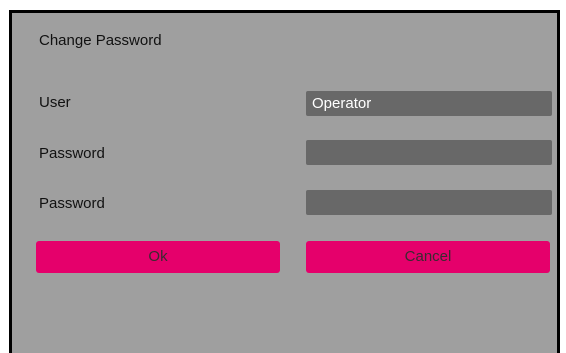 The height and width of the screenshot is (353, 566). I want to click on ok-button: Ok, so click(158, 257).